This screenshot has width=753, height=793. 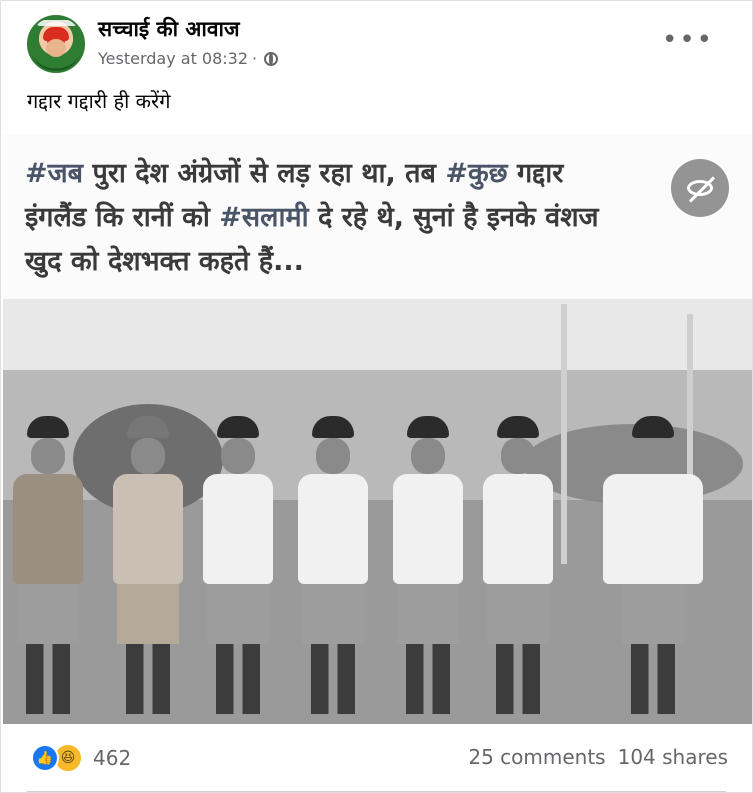 What do you see at coordinates (99, 101) in the screenshot?
I see `post-caption: गद्दार गद्दारी ही करेंगे` at bounding box center [99, 101].